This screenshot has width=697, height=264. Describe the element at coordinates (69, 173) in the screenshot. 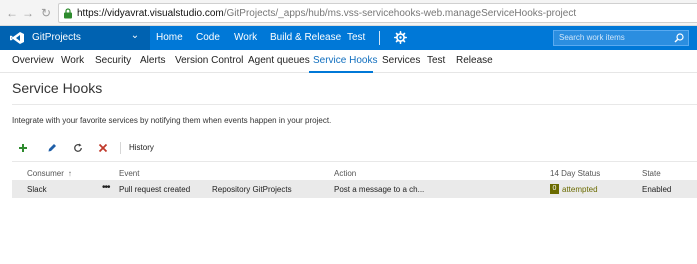

I see `sort-ascending-icon: ↑` at that location.